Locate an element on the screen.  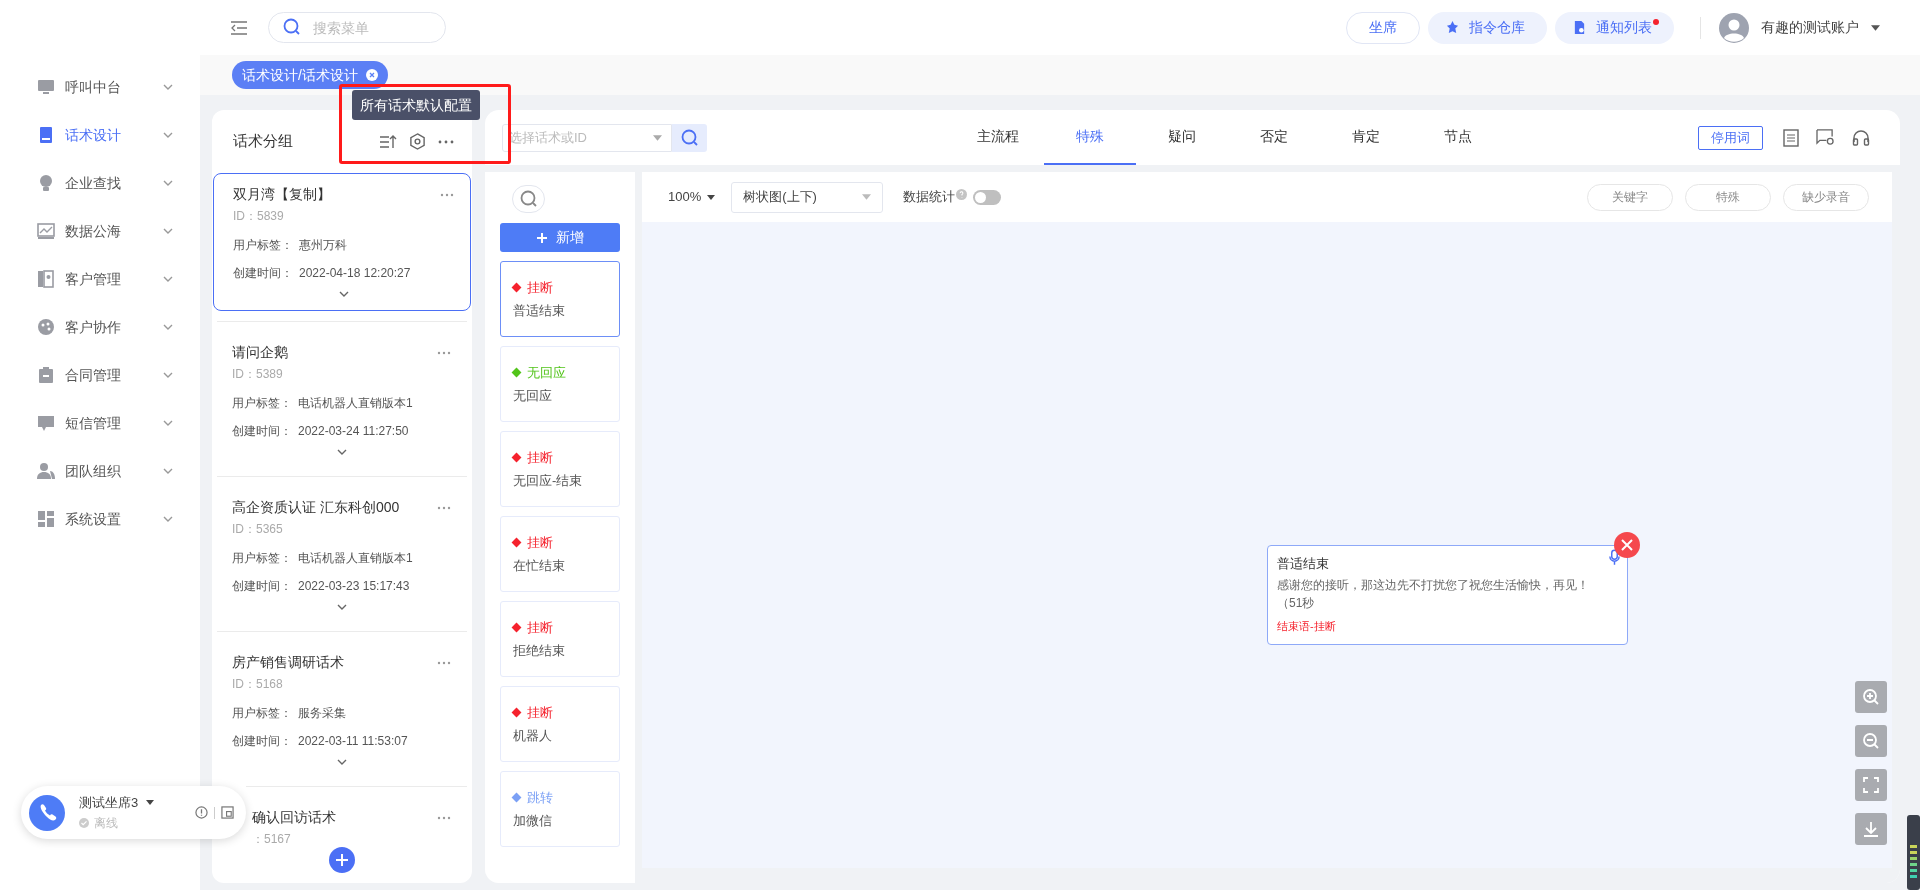
node-card: 挂断 拒绝结束 is located at coordinates (560, 639).